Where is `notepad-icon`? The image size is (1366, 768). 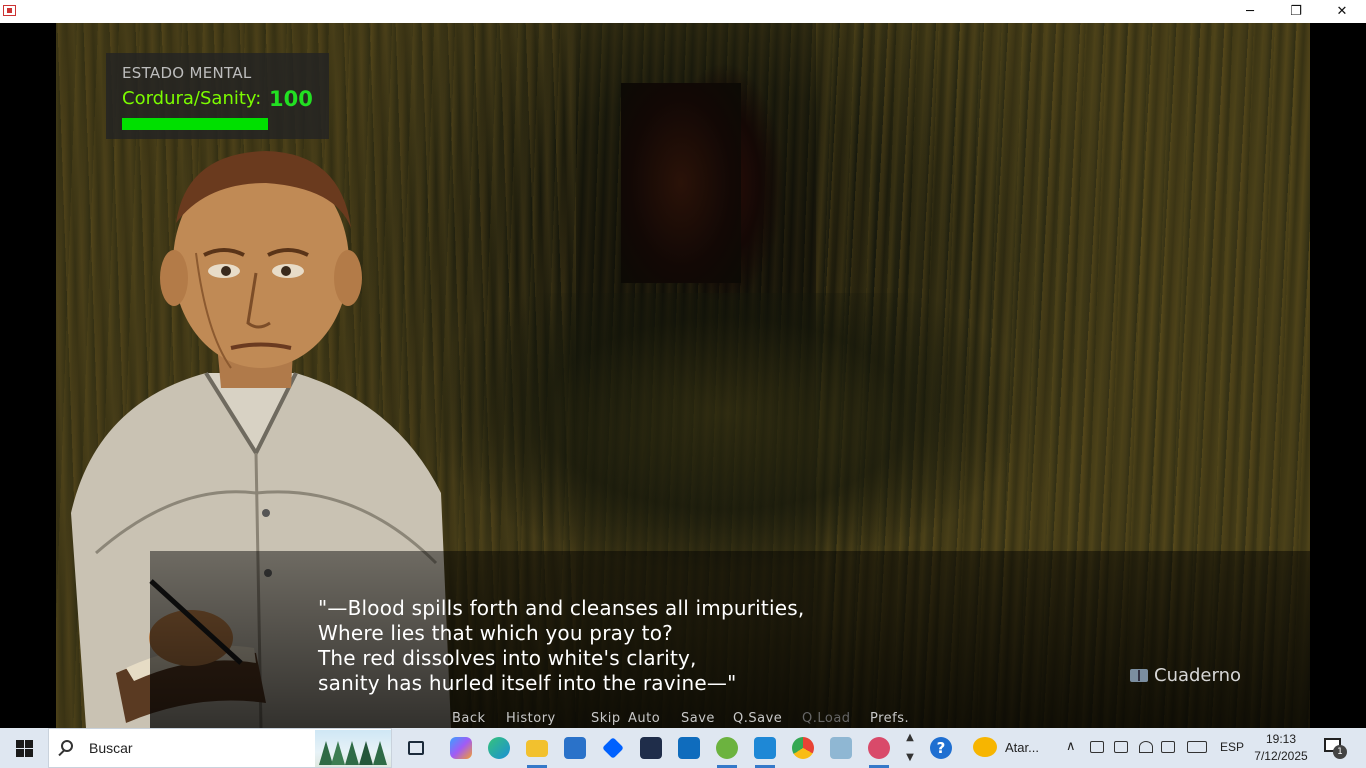 notepad-icon is located at coordinates (841, 748).